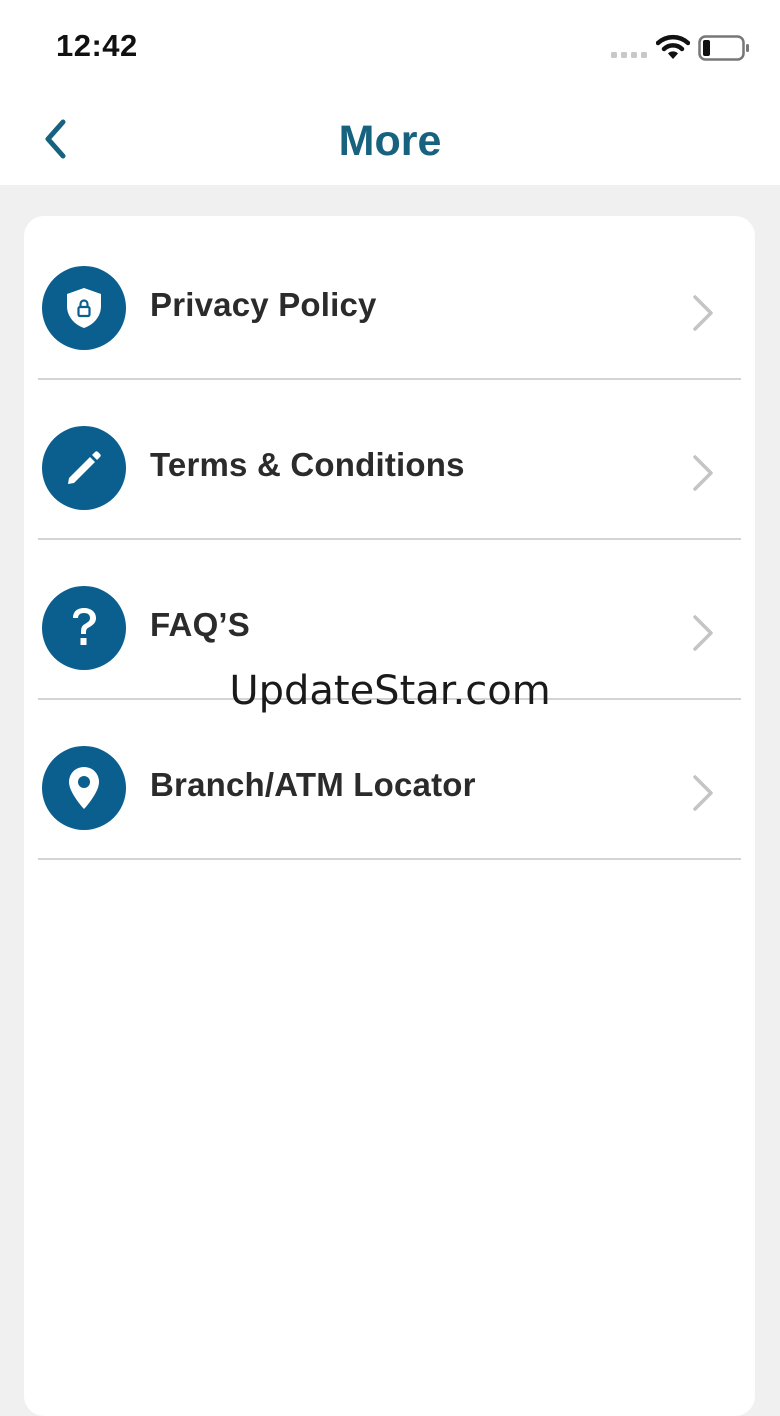 The width and height of the screenshot is (780, 1416). I want to click on menu-item-label: FAQ’S, so click(200, 624).